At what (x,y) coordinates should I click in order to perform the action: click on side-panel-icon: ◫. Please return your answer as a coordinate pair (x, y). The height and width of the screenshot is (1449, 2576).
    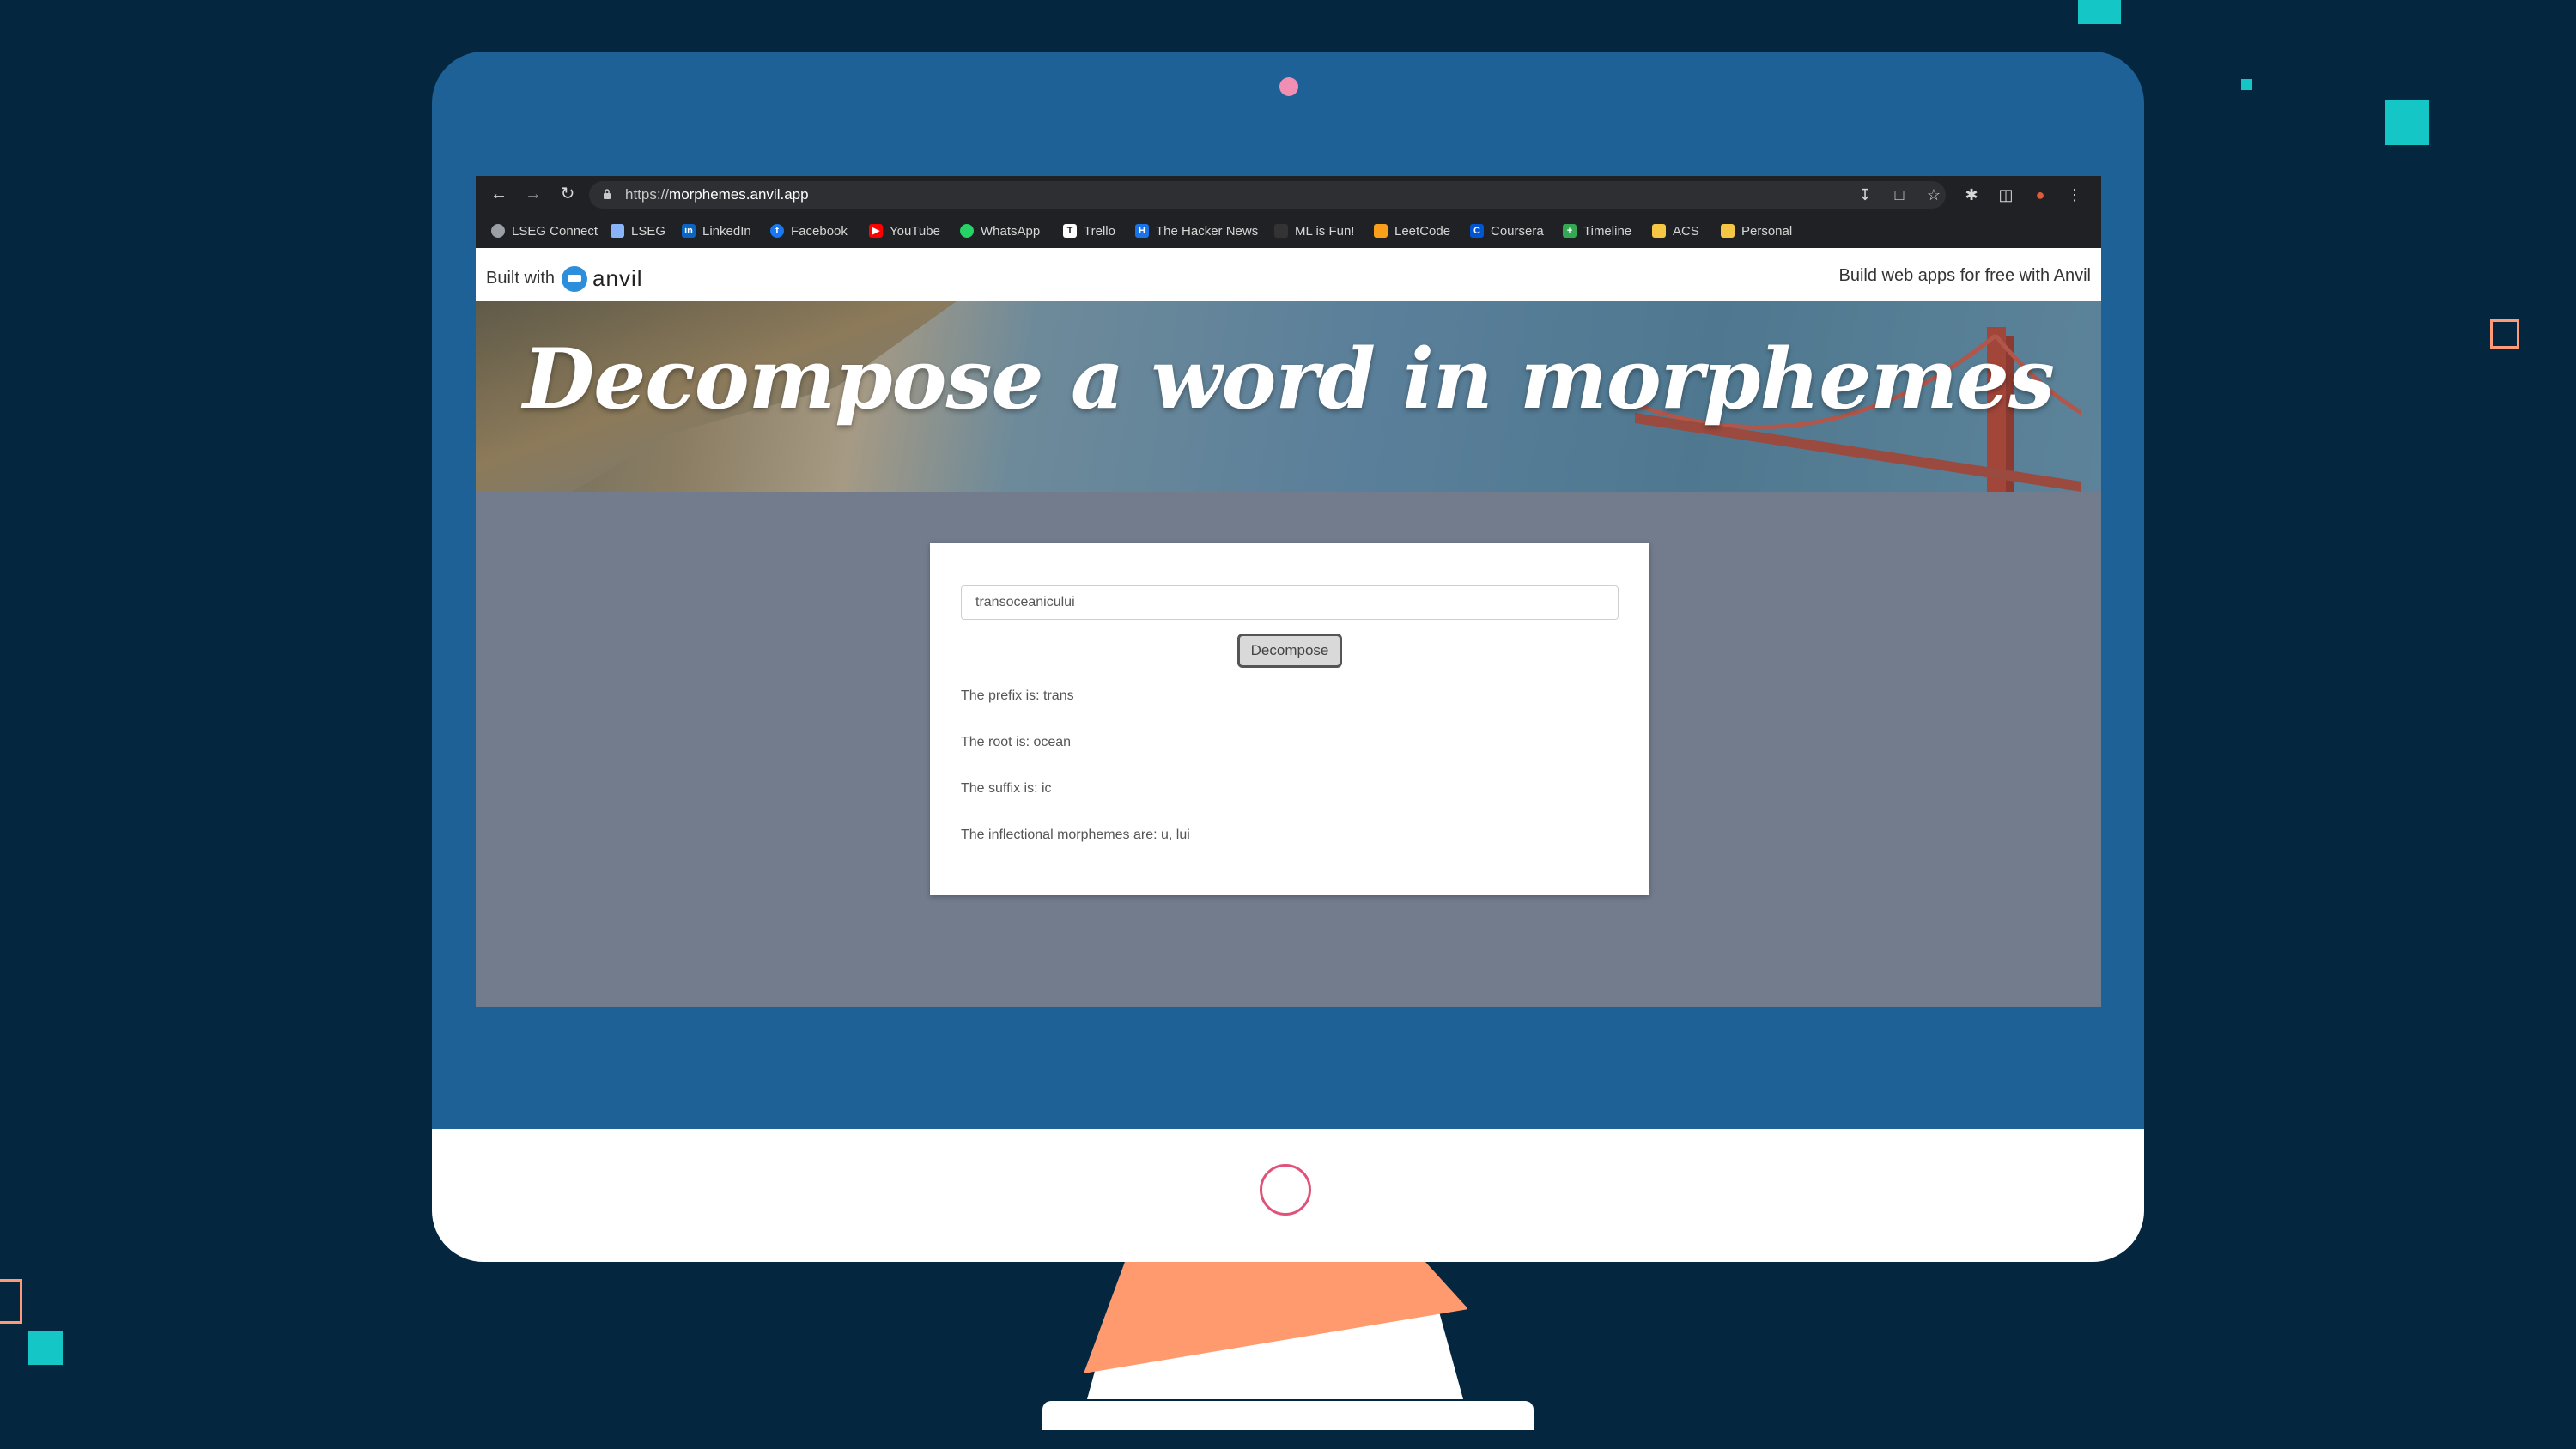
    Looking at the image, I should click on (2006, 195).